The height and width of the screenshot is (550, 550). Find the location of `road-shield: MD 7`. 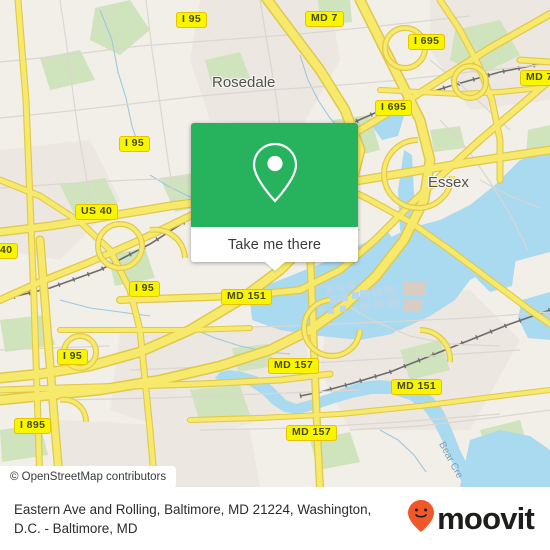

road-shield: MD 7 is located at coordinates (324, 19).